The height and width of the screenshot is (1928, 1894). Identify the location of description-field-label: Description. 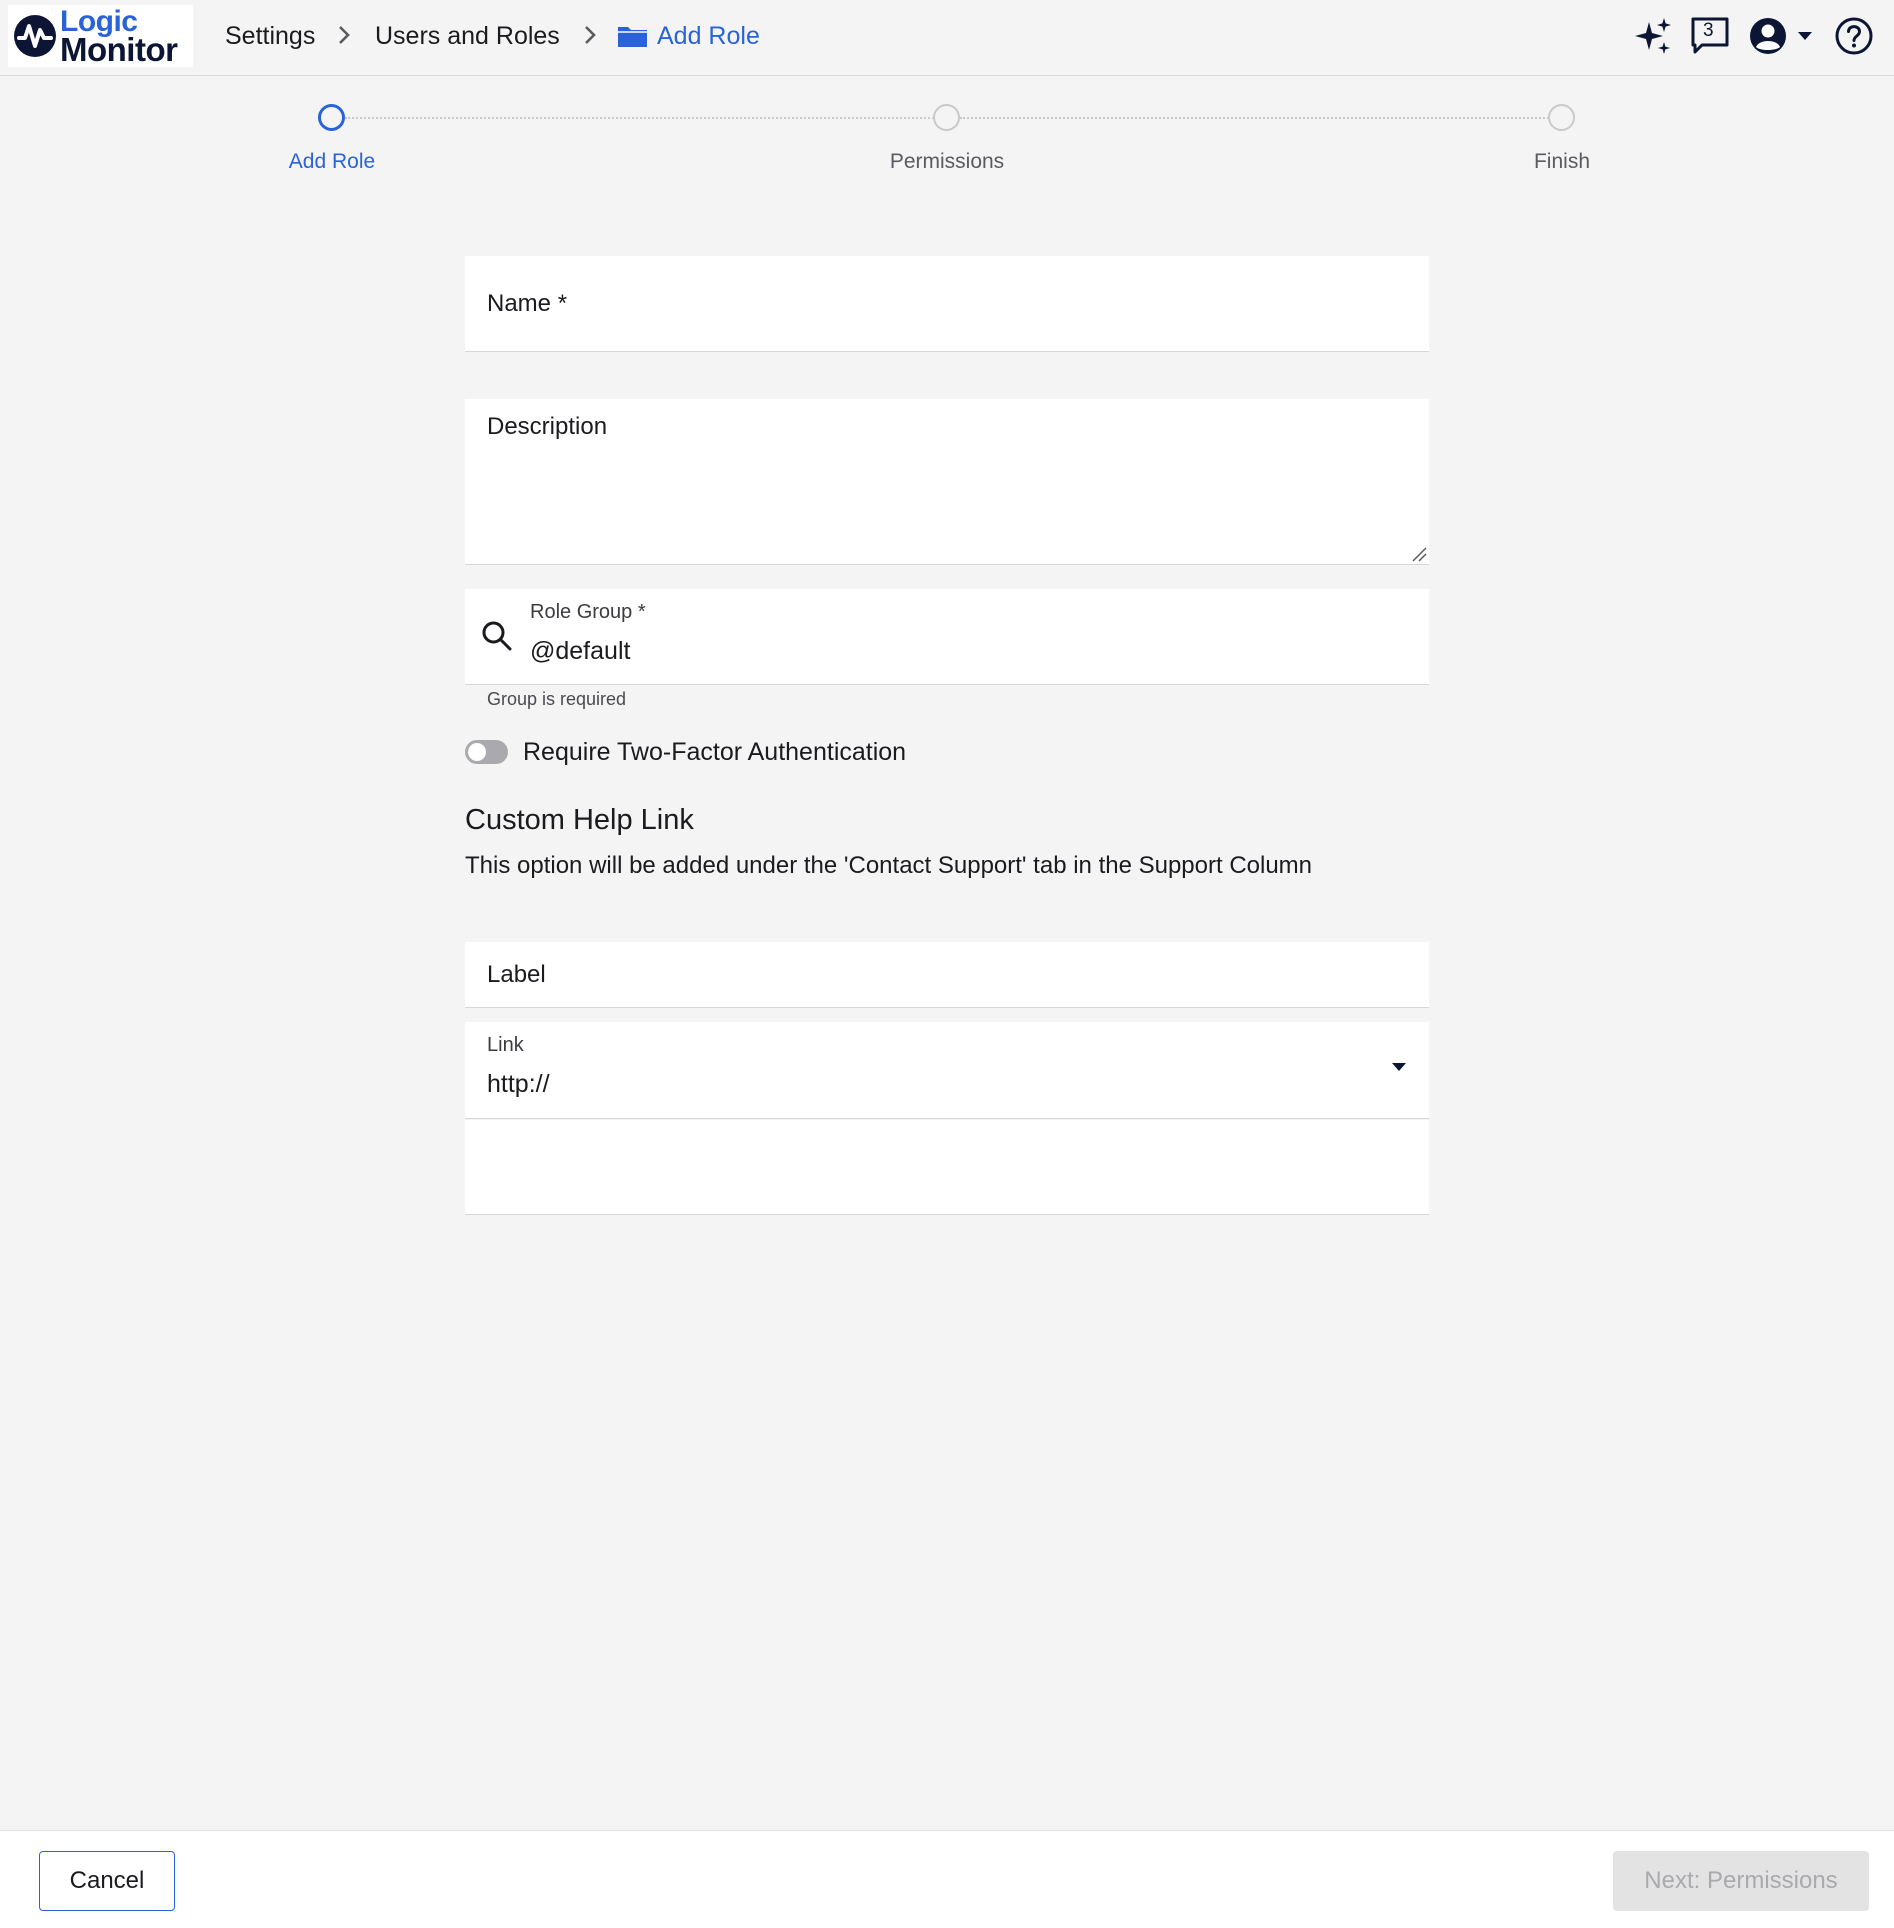
(547, 426).